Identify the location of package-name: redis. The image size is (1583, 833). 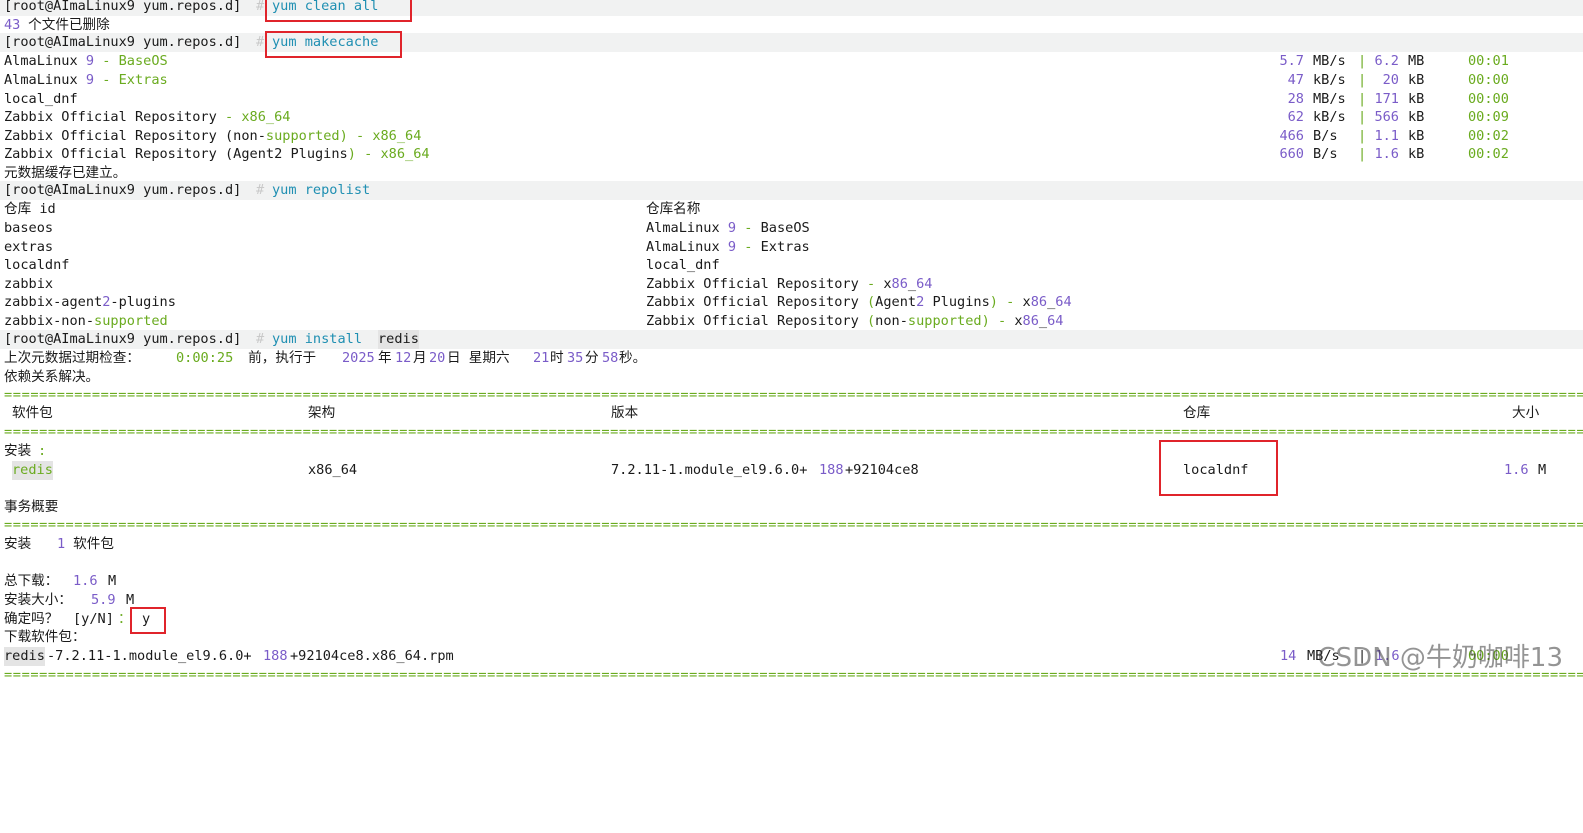
(32, 470).